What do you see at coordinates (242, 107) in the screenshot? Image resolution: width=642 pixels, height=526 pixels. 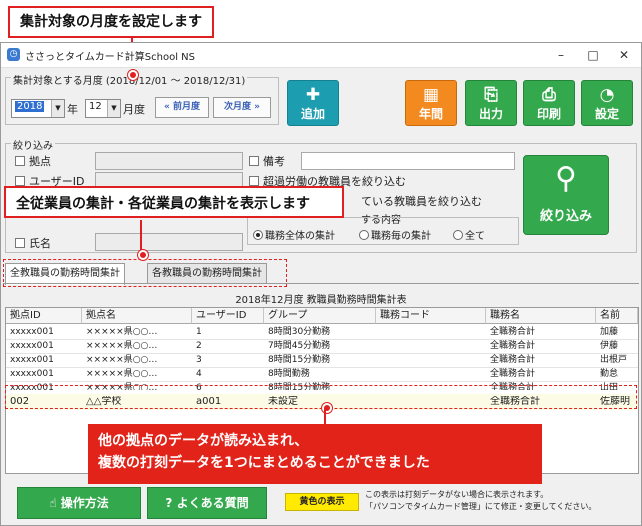 I see `next-month-button: 次月度 »` at bounding box center [242, 107].